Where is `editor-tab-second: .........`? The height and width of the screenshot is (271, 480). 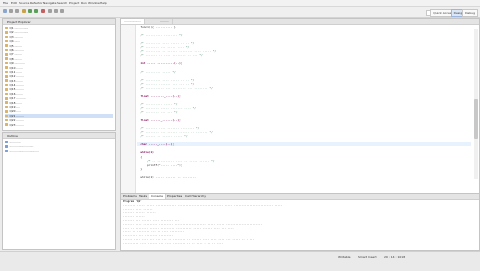
editor-tab-second: ......... is located at coordinates (165, 21).